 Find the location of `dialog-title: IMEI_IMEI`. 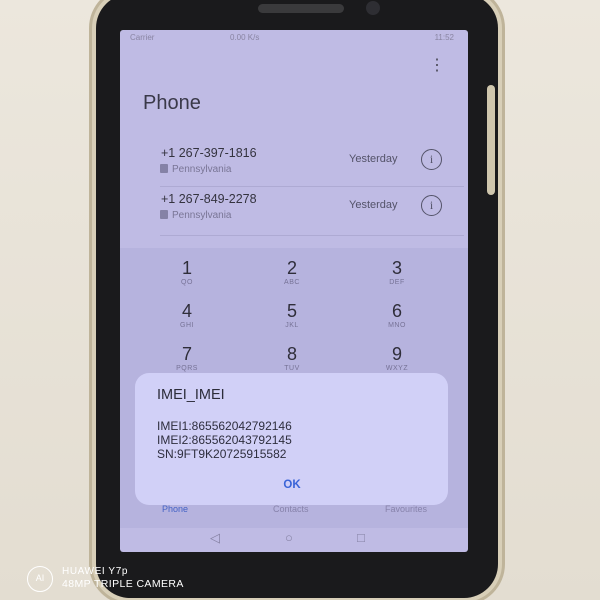

dialog-title: IMEI_IMEI is located at coordinates (191, 395).